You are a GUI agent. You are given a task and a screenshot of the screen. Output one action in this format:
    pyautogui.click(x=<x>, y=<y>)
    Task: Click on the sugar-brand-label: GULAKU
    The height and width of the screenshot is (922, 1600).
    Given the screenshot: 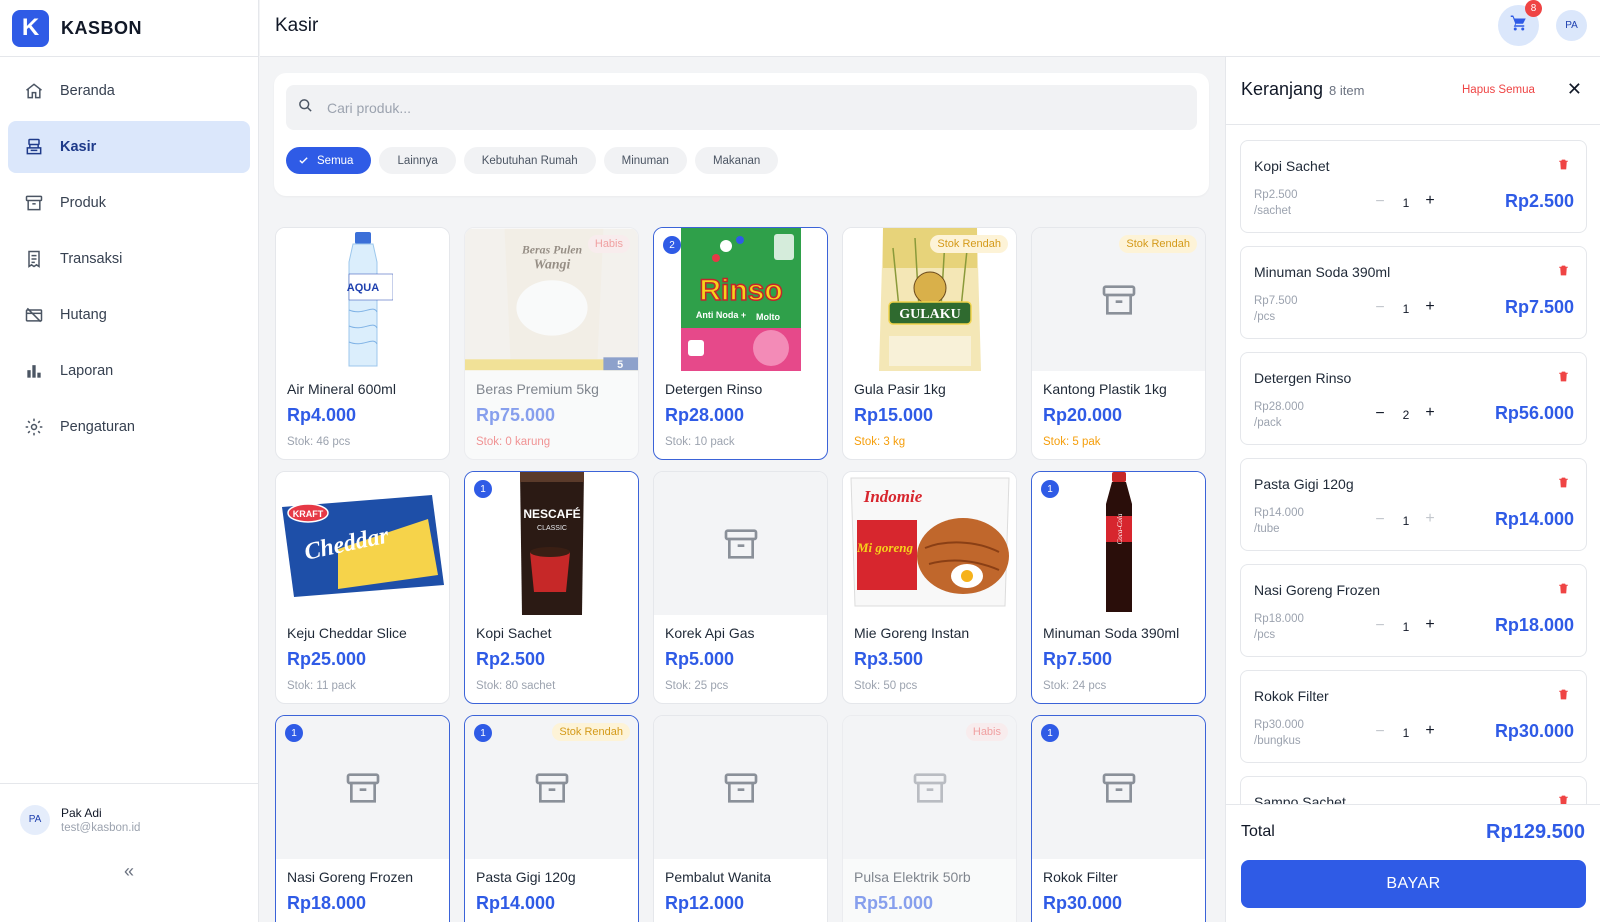 What is the action you would take?
    pyautogui.click(x=929, y=314)
    